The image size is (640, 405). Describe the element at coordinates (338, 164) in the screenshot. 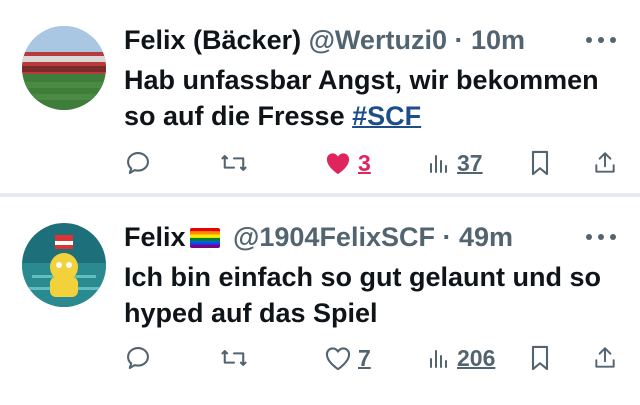

I see `heart-filled-icon` at that location.